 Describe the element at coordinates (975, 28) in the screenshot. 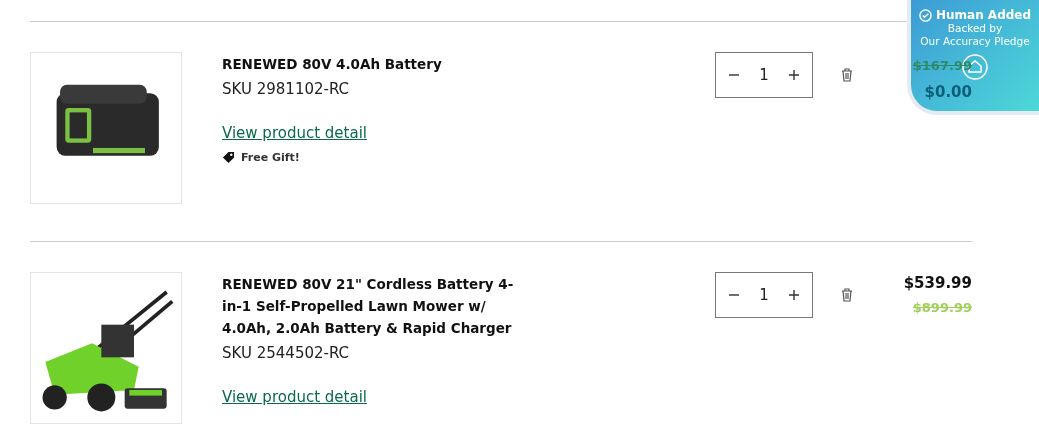

I see `badge-subtitle: Backed by` at that location.